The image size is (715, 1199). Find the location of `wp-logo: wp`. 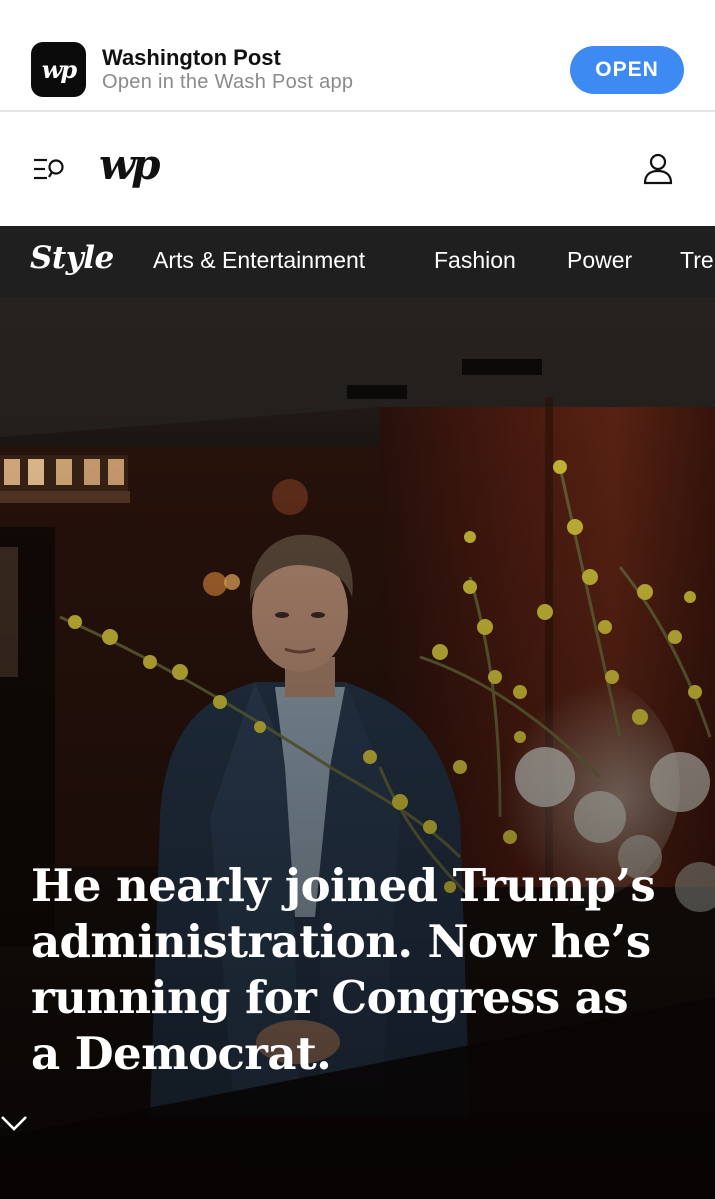

wp-logo: wp is located at coordinates (129, 165).